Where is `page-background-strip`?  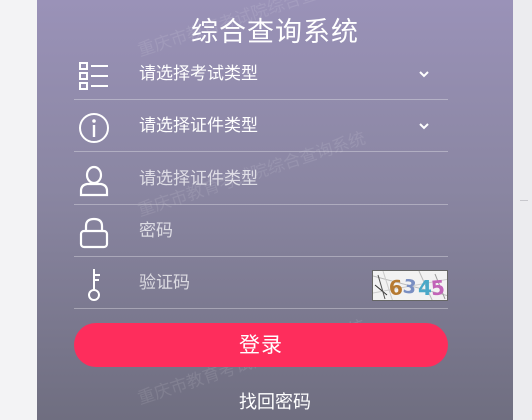
page-background-strip is located at coordinates (522, 210).